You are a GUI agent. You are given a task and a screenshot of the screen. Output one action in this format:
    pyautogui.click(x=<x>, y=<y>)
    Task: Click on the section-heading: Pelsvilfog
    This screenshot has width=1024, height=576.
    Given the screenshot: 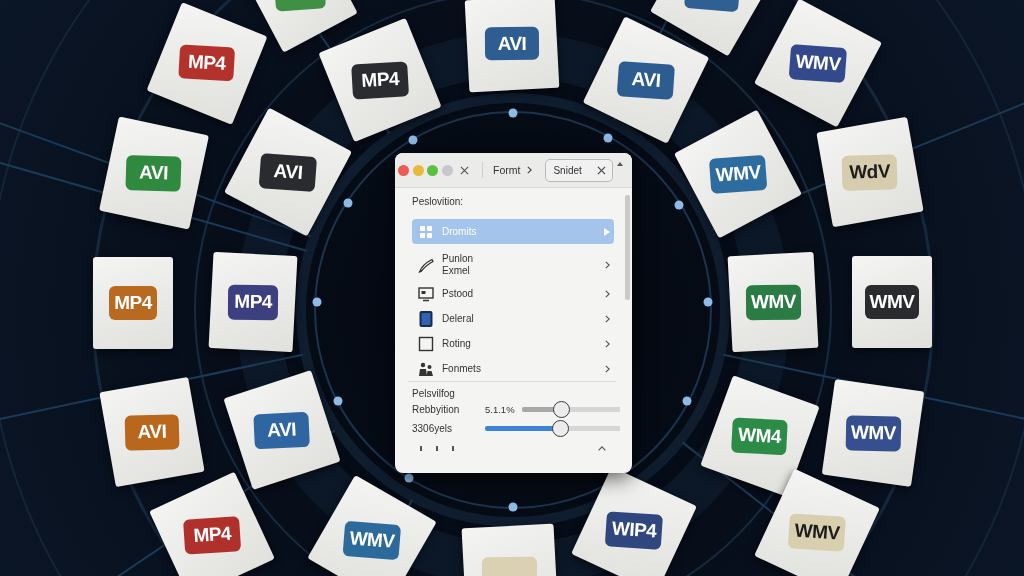 What is the action you would take?
    pyautogui.click(x=434, y=394)
    